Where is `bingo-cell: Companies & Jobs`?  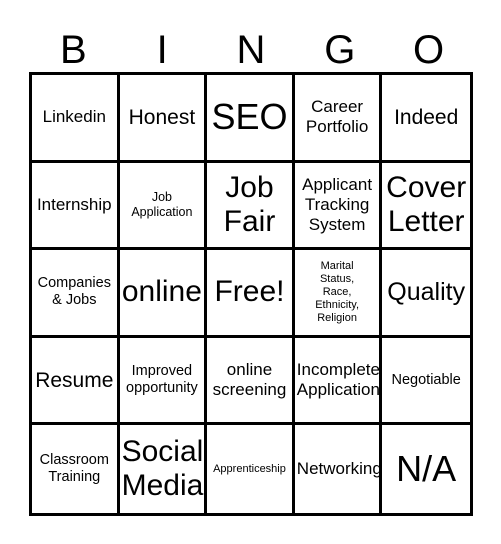 bingo-cell: Companies & Jobs is located at coordinates (76, 294).